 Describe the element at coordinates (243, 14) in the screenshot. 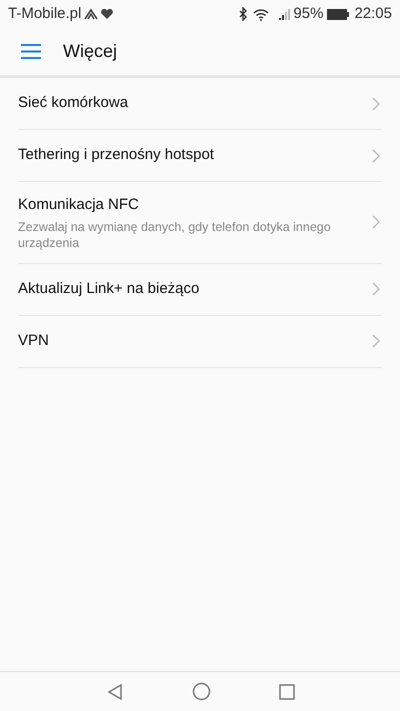

I see `bluetooth-icon` at that location.